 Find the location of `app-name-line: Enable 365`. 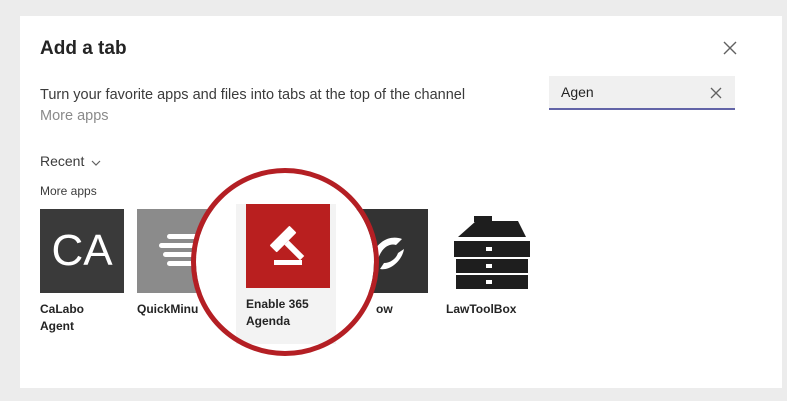

app-name-line: Enable 365 is located at coordinates (277, 304).